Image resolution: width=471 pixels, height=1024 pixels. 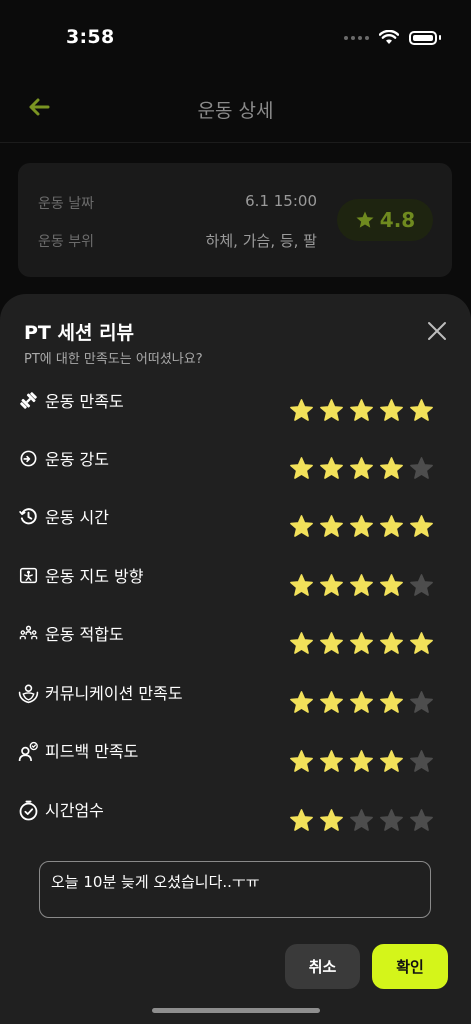 I want to click on confirm-button: 확인, so click(x=410, y=966).